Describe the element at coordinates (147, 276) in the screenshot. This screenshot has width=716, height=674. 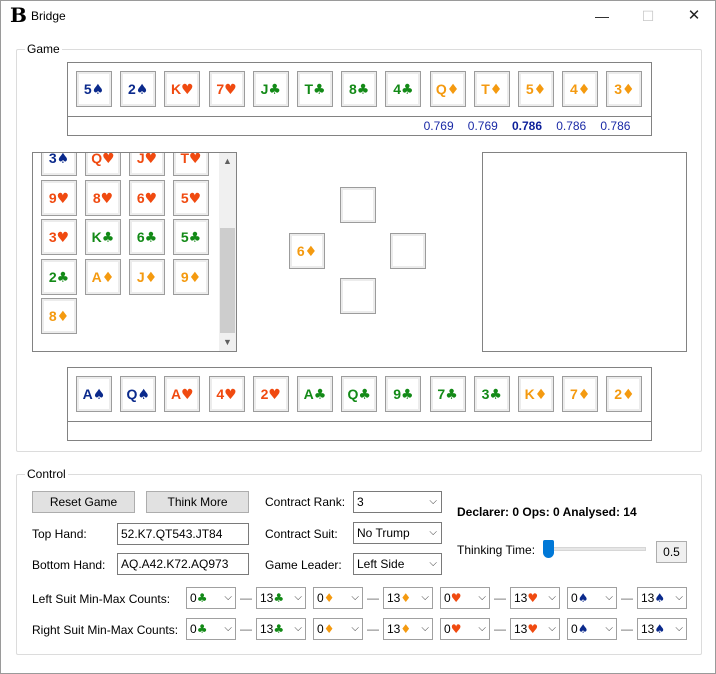
I see `card-j-diamond: J♦` at that location.